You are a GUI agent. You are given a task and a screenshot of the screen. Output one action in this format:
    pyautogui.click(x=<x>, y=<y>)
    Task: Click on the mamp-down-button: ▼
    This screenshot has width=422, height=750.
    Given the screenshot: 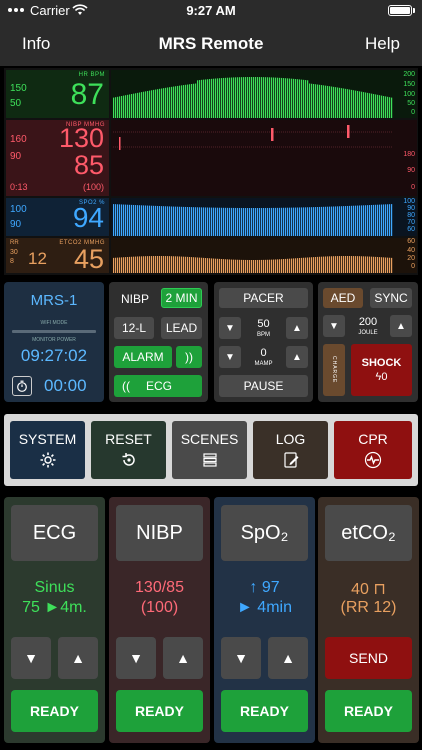 What is the action you would take?
    pyautogui.click(x=230, y=357)
    